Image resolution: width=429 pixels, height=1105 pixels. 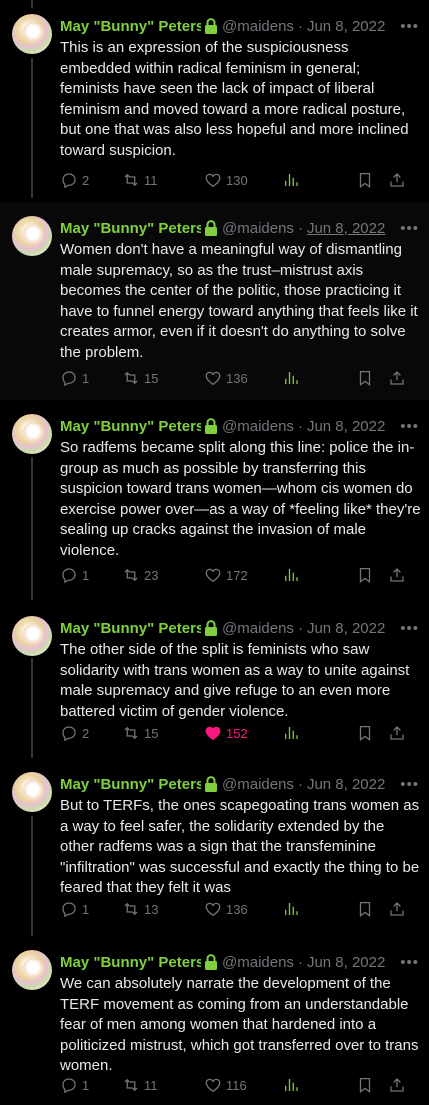 I want to click on like-count: 136, so click(x=237, y=909).